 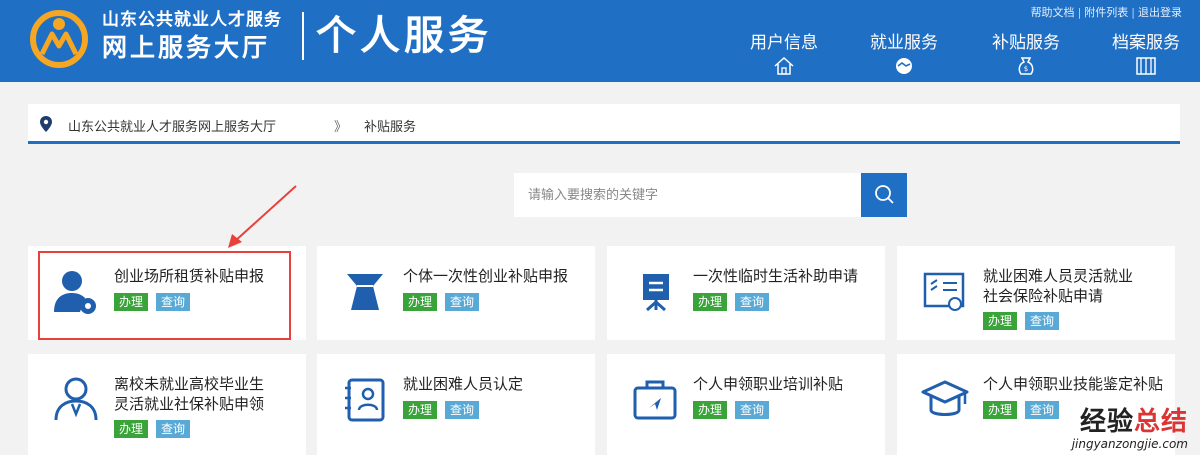 What do you see at coordinates (303, 36) in the screenshot?
I see `header-divider` at bounding box center [303, 36].